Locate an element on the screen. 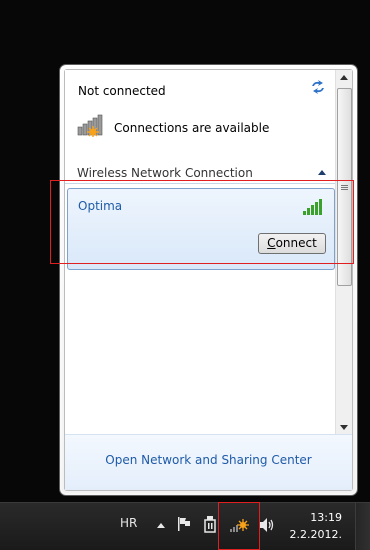  usb-device-icon is located at coordinates (210, 524).